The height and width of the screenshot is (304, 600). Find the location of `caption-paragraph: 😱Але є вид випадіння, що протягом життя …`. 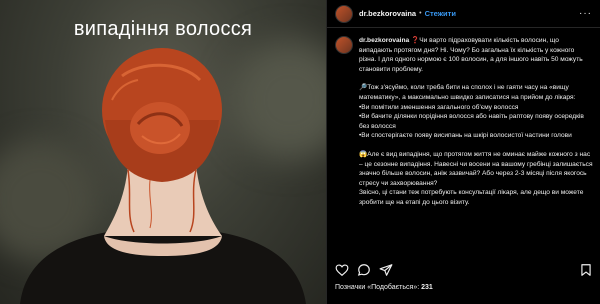

caption-paragraph: 😱Але є вид випадіння, що протягом життя … is located at coordinates (476, 178).